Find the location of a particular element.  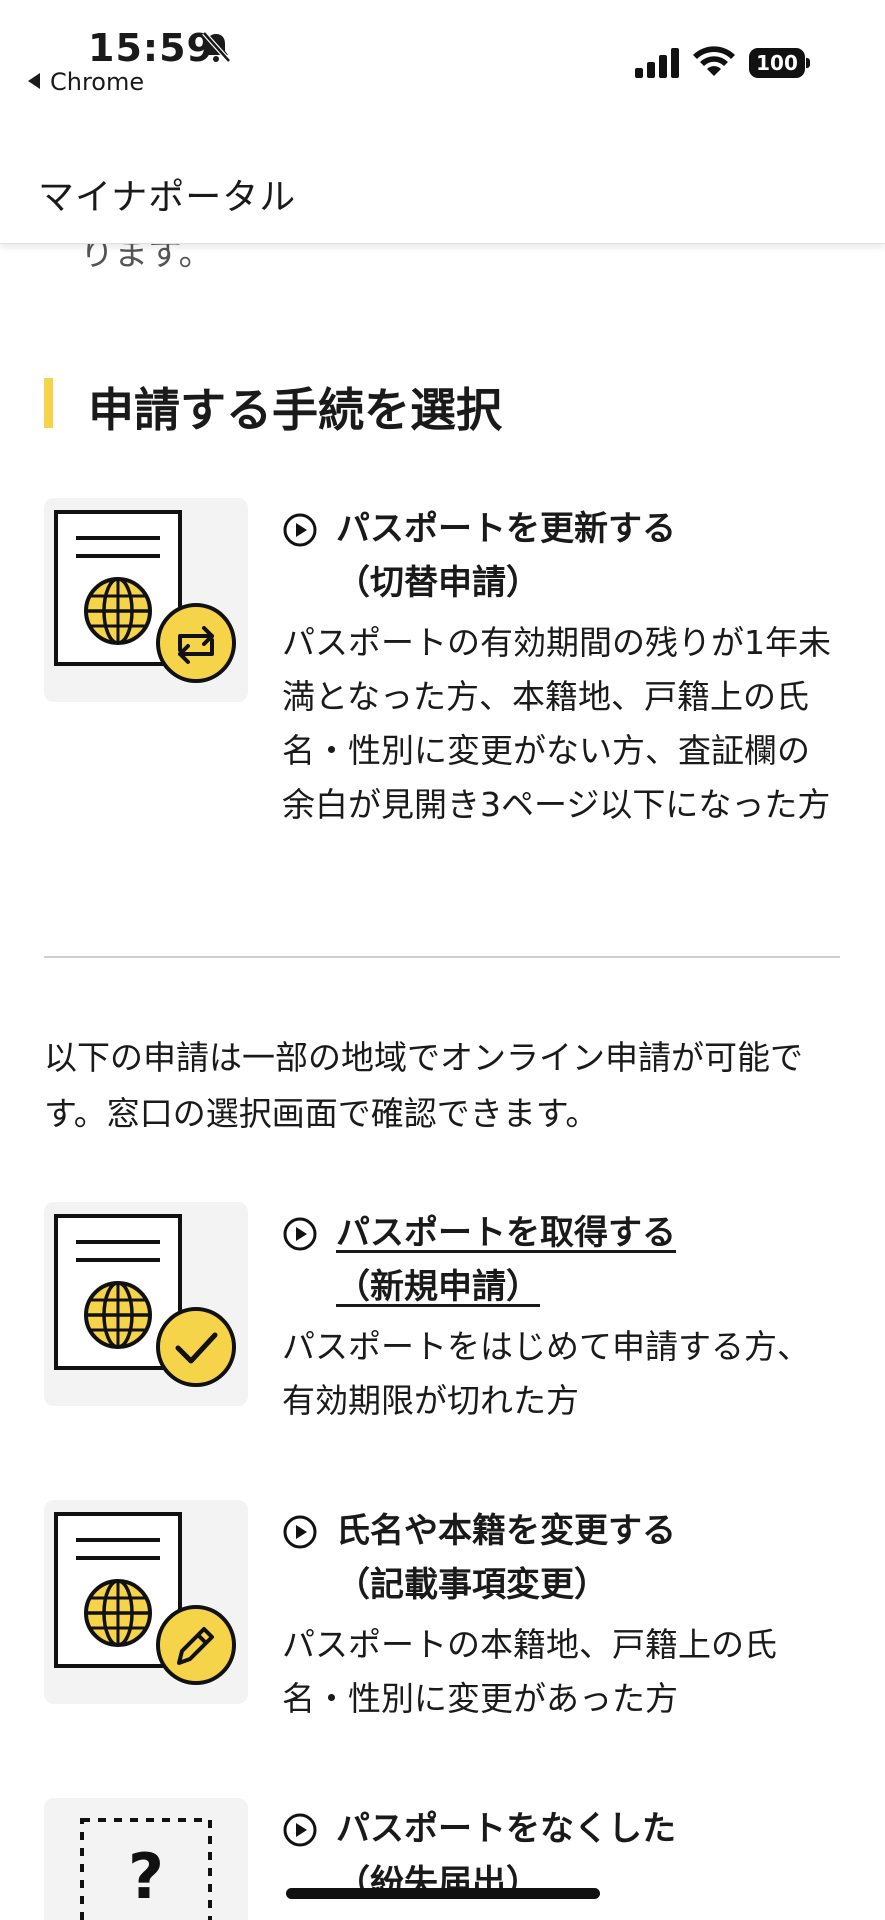

question-icon: ? is located at coordinates (146, 1876).